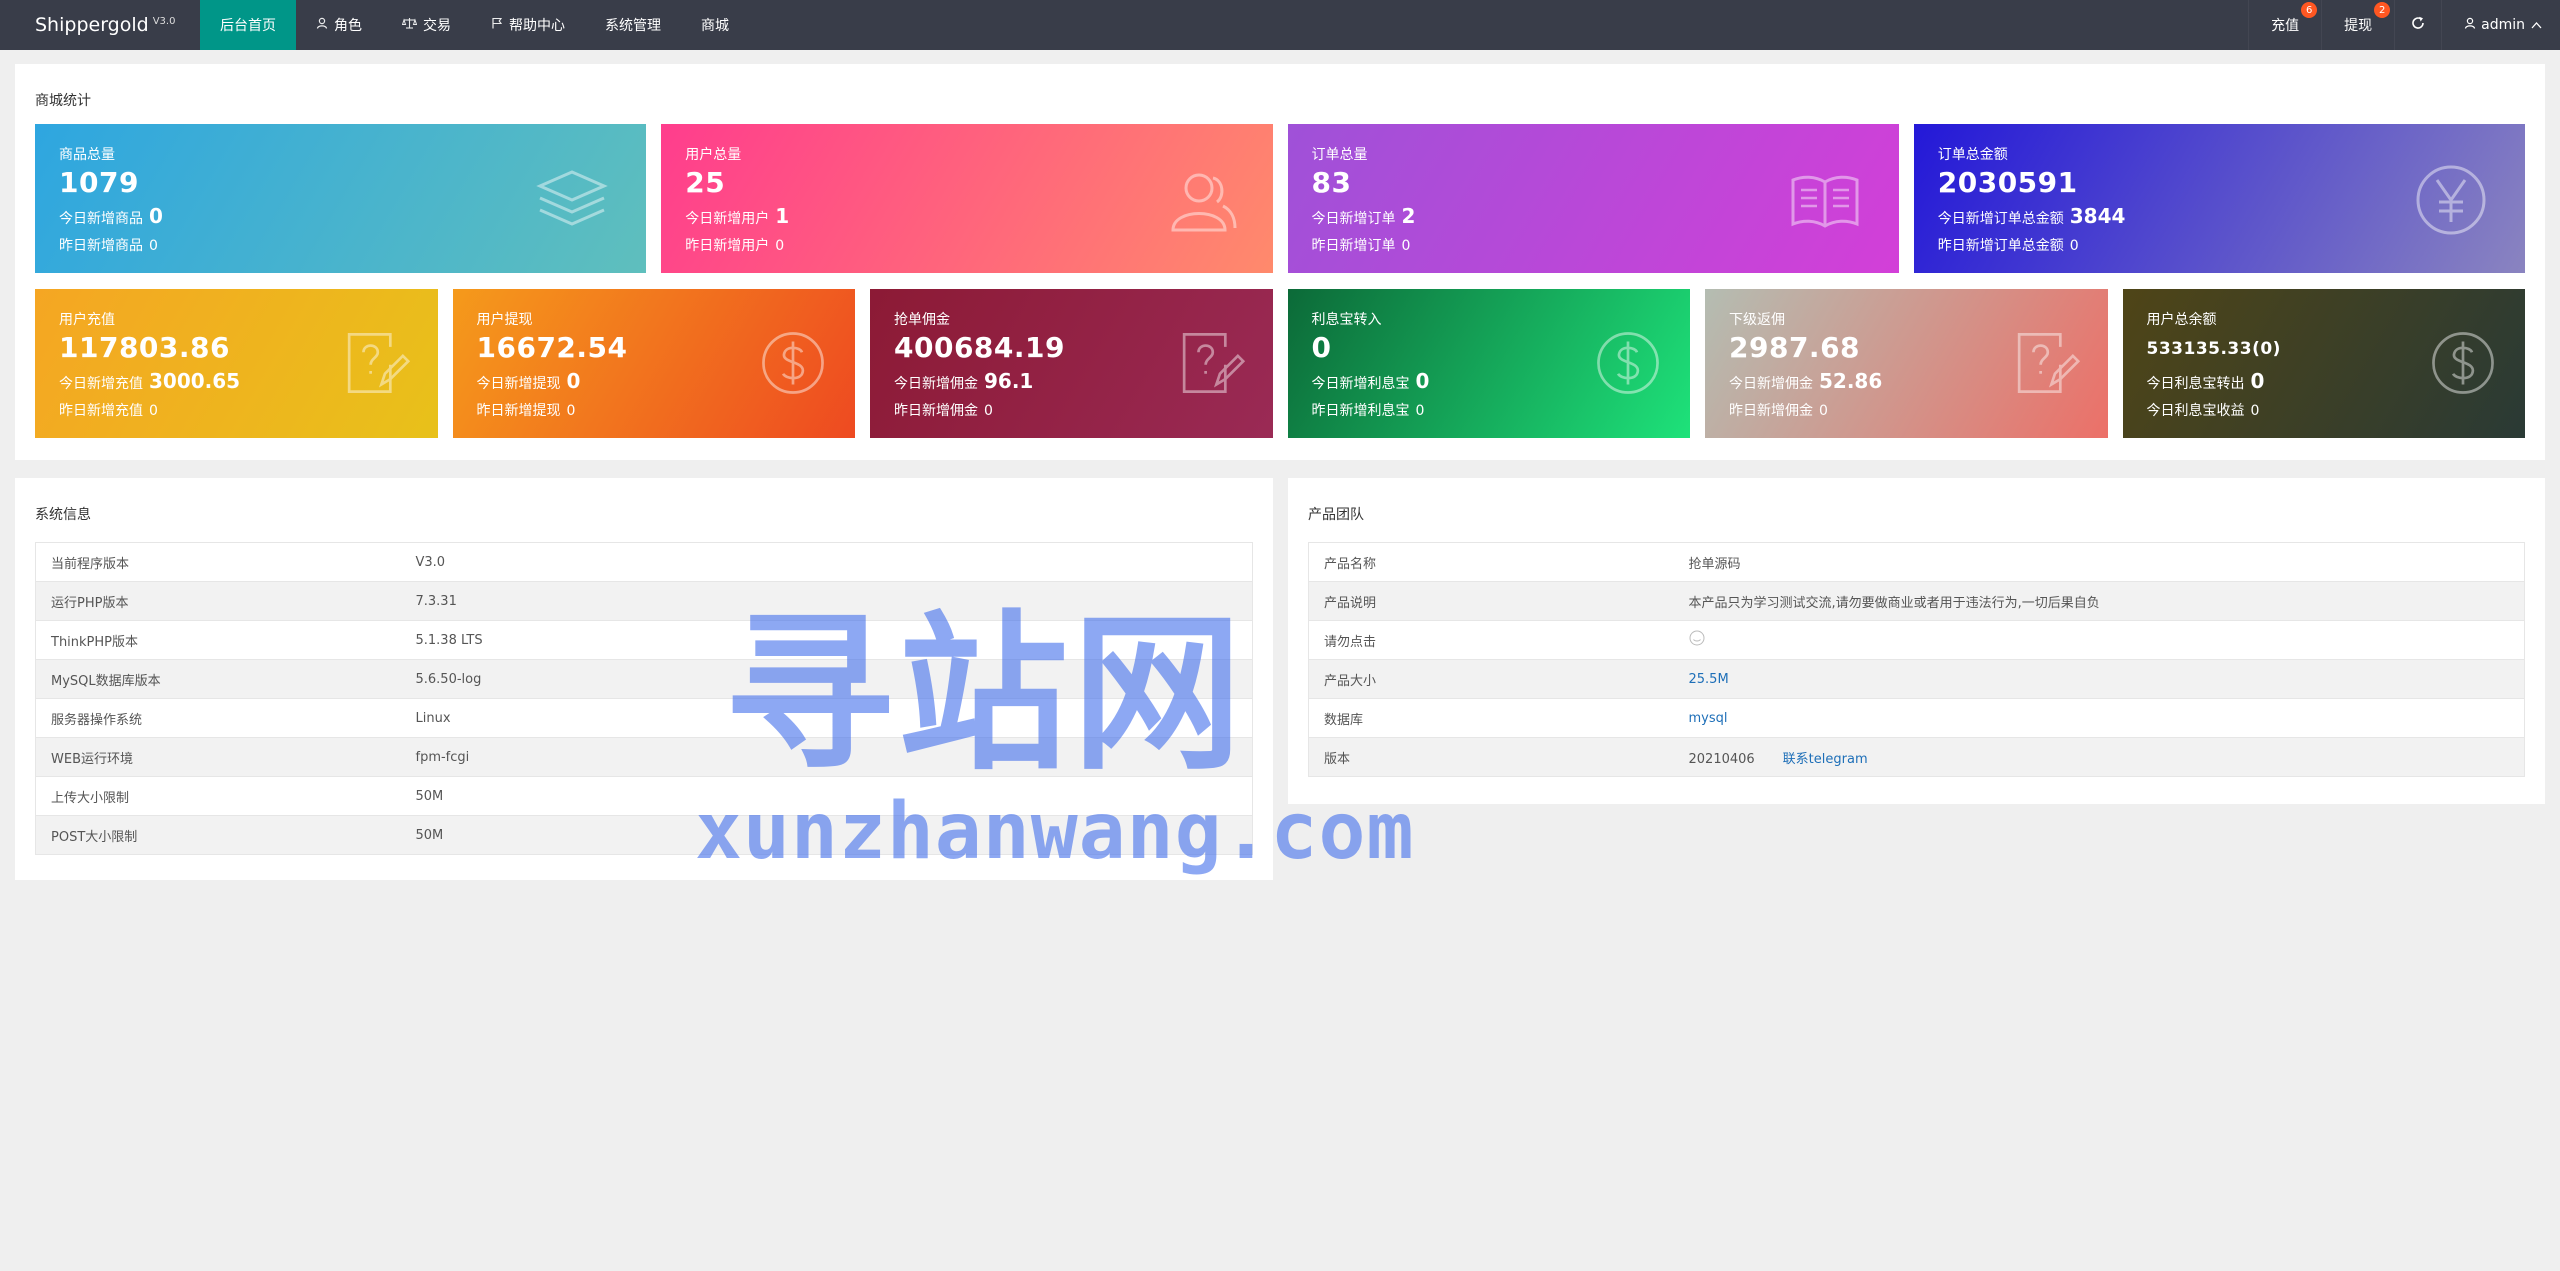  I want to click on stat-value: 25, so click(705, 182).